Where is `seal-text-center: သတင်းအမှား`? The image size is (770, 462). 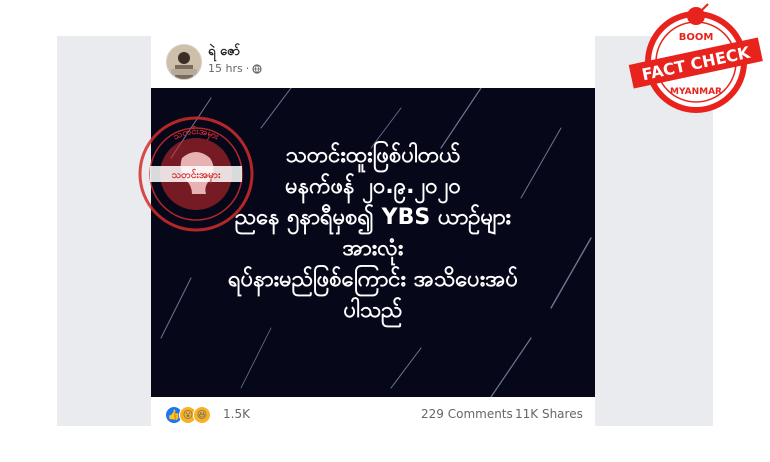
seal-text-center: သတင်းအမှား is located at coordinates (195, 175).